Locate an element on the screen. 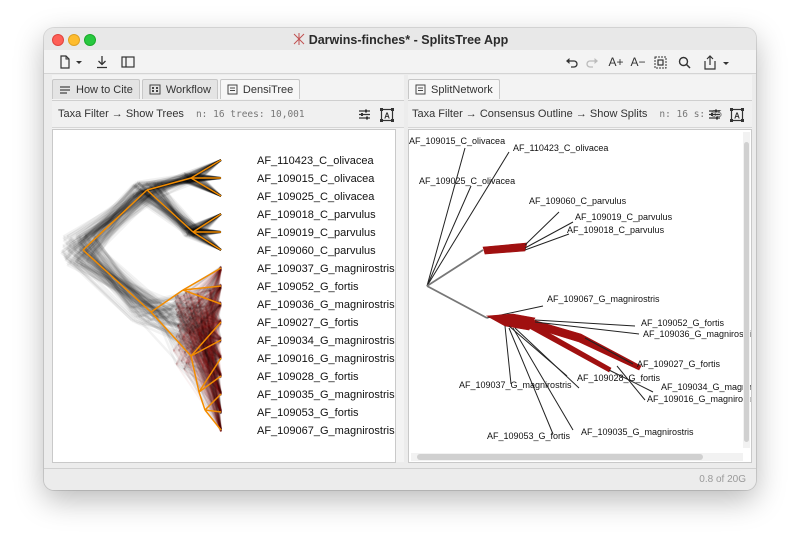 The width and height of the screenshot is (800, 547). decrease-font-button: A− is located at coordinates (638, 62).